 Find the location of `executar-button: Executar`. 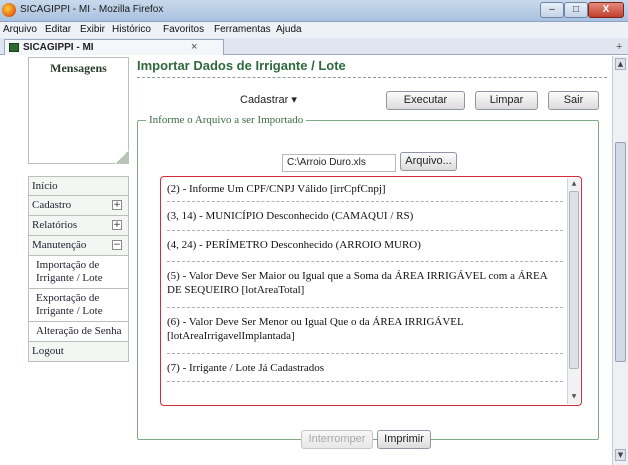

executar-button: Executar is located at coordinates (425, 100).